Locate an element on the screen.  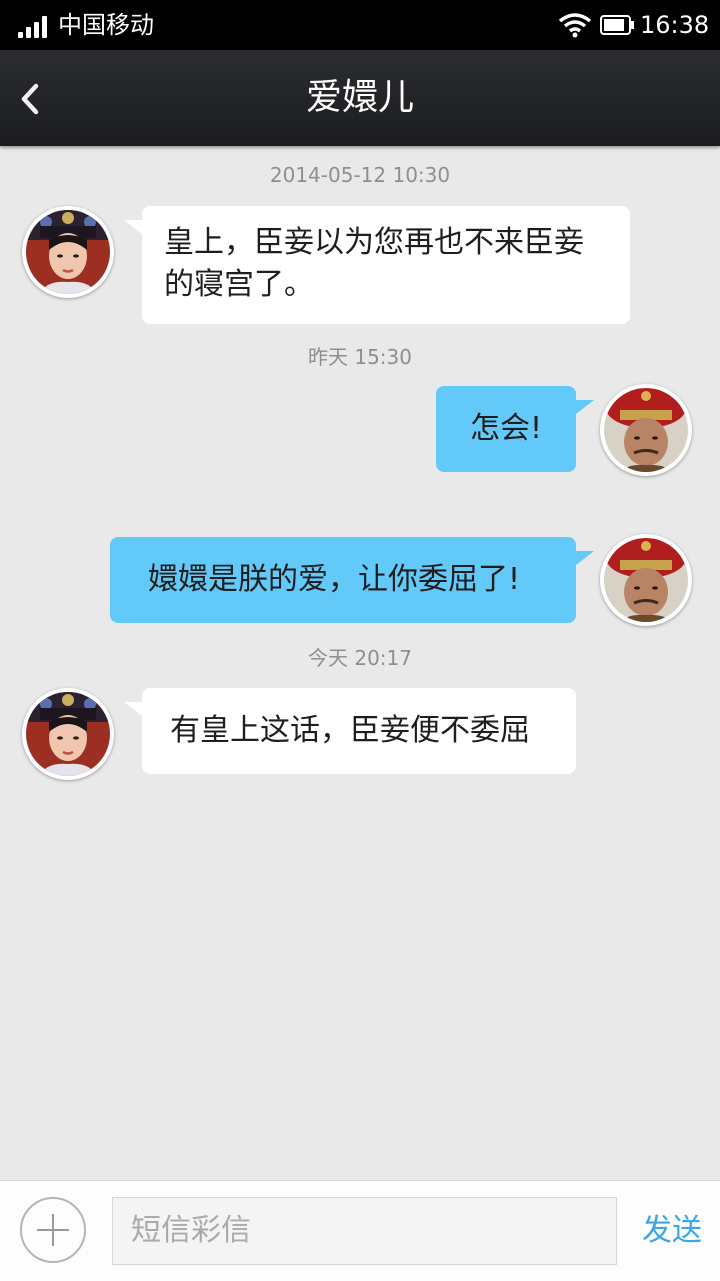
message-text-line: 皇上，臣妾以为您再也不来臣妾 is located at coordinates (374, 242).